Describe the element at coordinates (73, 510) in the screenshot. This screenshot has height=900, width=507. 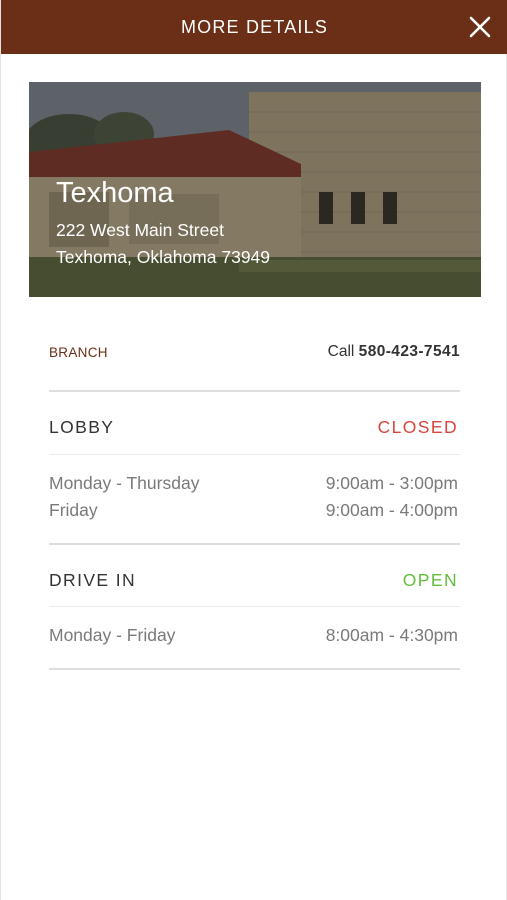
I see `lobby-hours-days: Friday` at that location.